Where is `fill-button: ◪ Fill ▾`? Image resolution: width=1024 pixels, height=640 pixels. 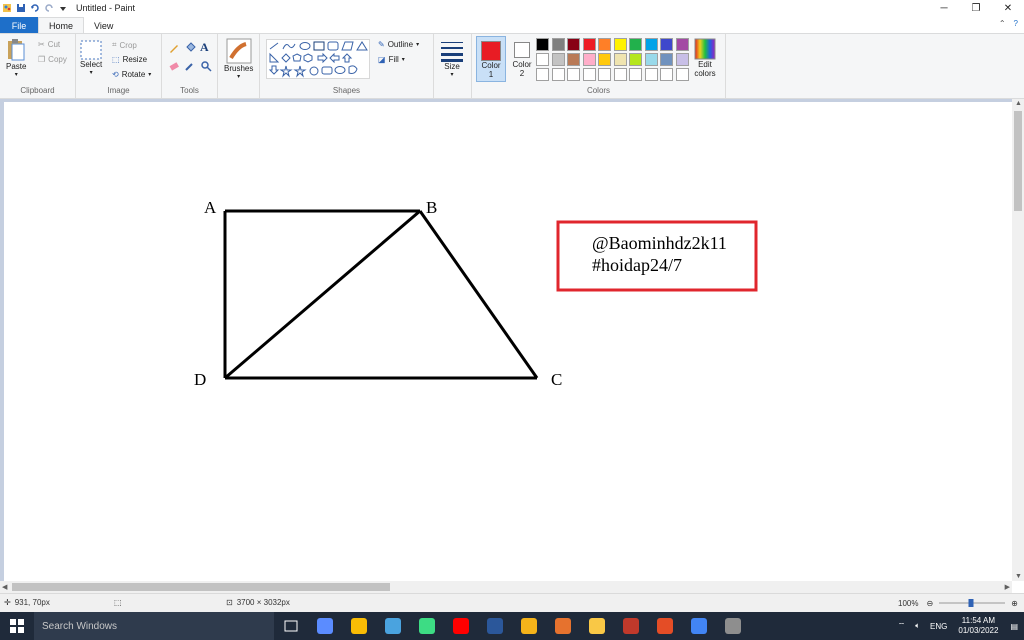
fill-button: ◪ Fill ▾ is located at coordinates (391, 59).